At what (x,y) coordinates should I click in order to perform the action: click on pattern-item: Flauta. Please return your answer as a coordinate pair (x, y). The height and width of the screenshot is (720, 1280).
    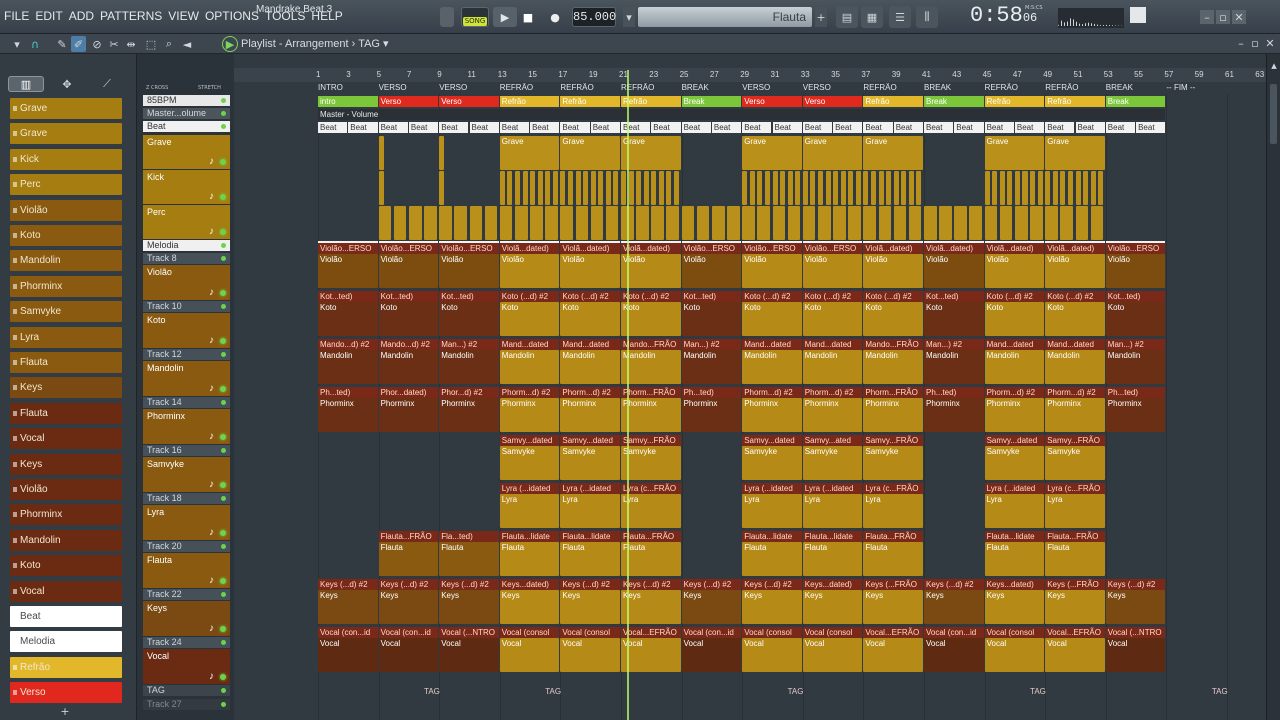
    Looking at the image, I should click on (66, 362).